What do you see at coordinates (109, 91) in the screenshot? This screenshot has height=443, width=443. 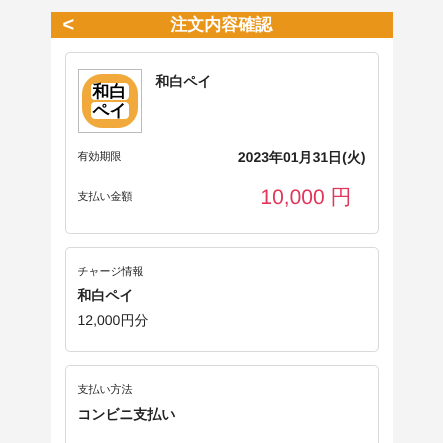 I see `logo-text: 和白` at bounding box center [109, 91].